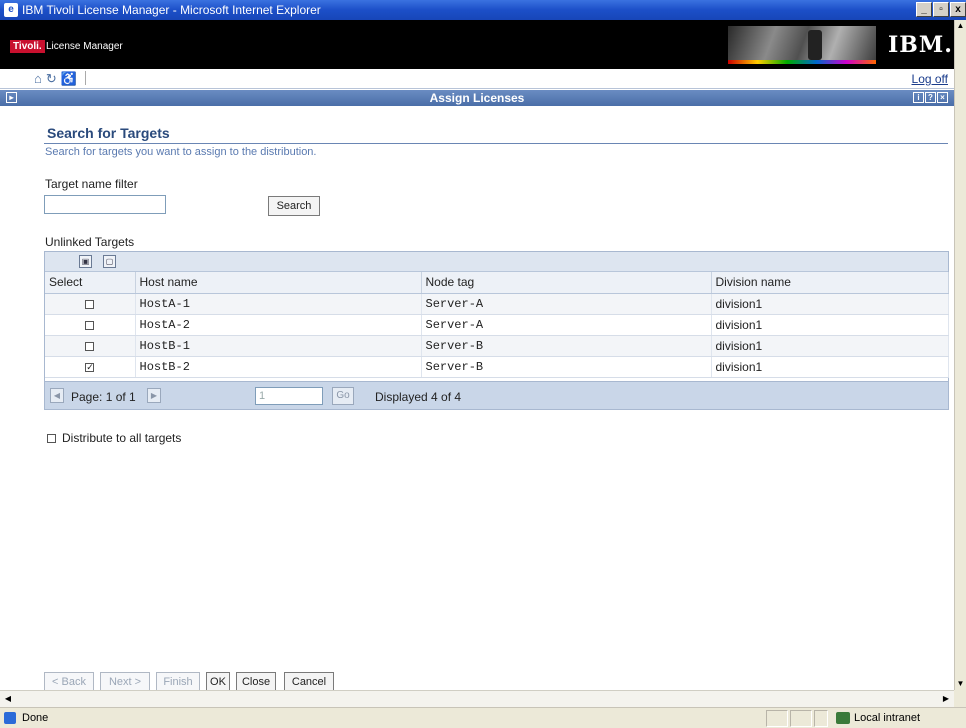 Image resolution: width=966 pixels, height=728 pixels. What do you see at coordinates (477, 44) in the screenshot?
I see `tivoli-banner: Tivoli. License Manager IBM.` at bounding box center [477, 44].